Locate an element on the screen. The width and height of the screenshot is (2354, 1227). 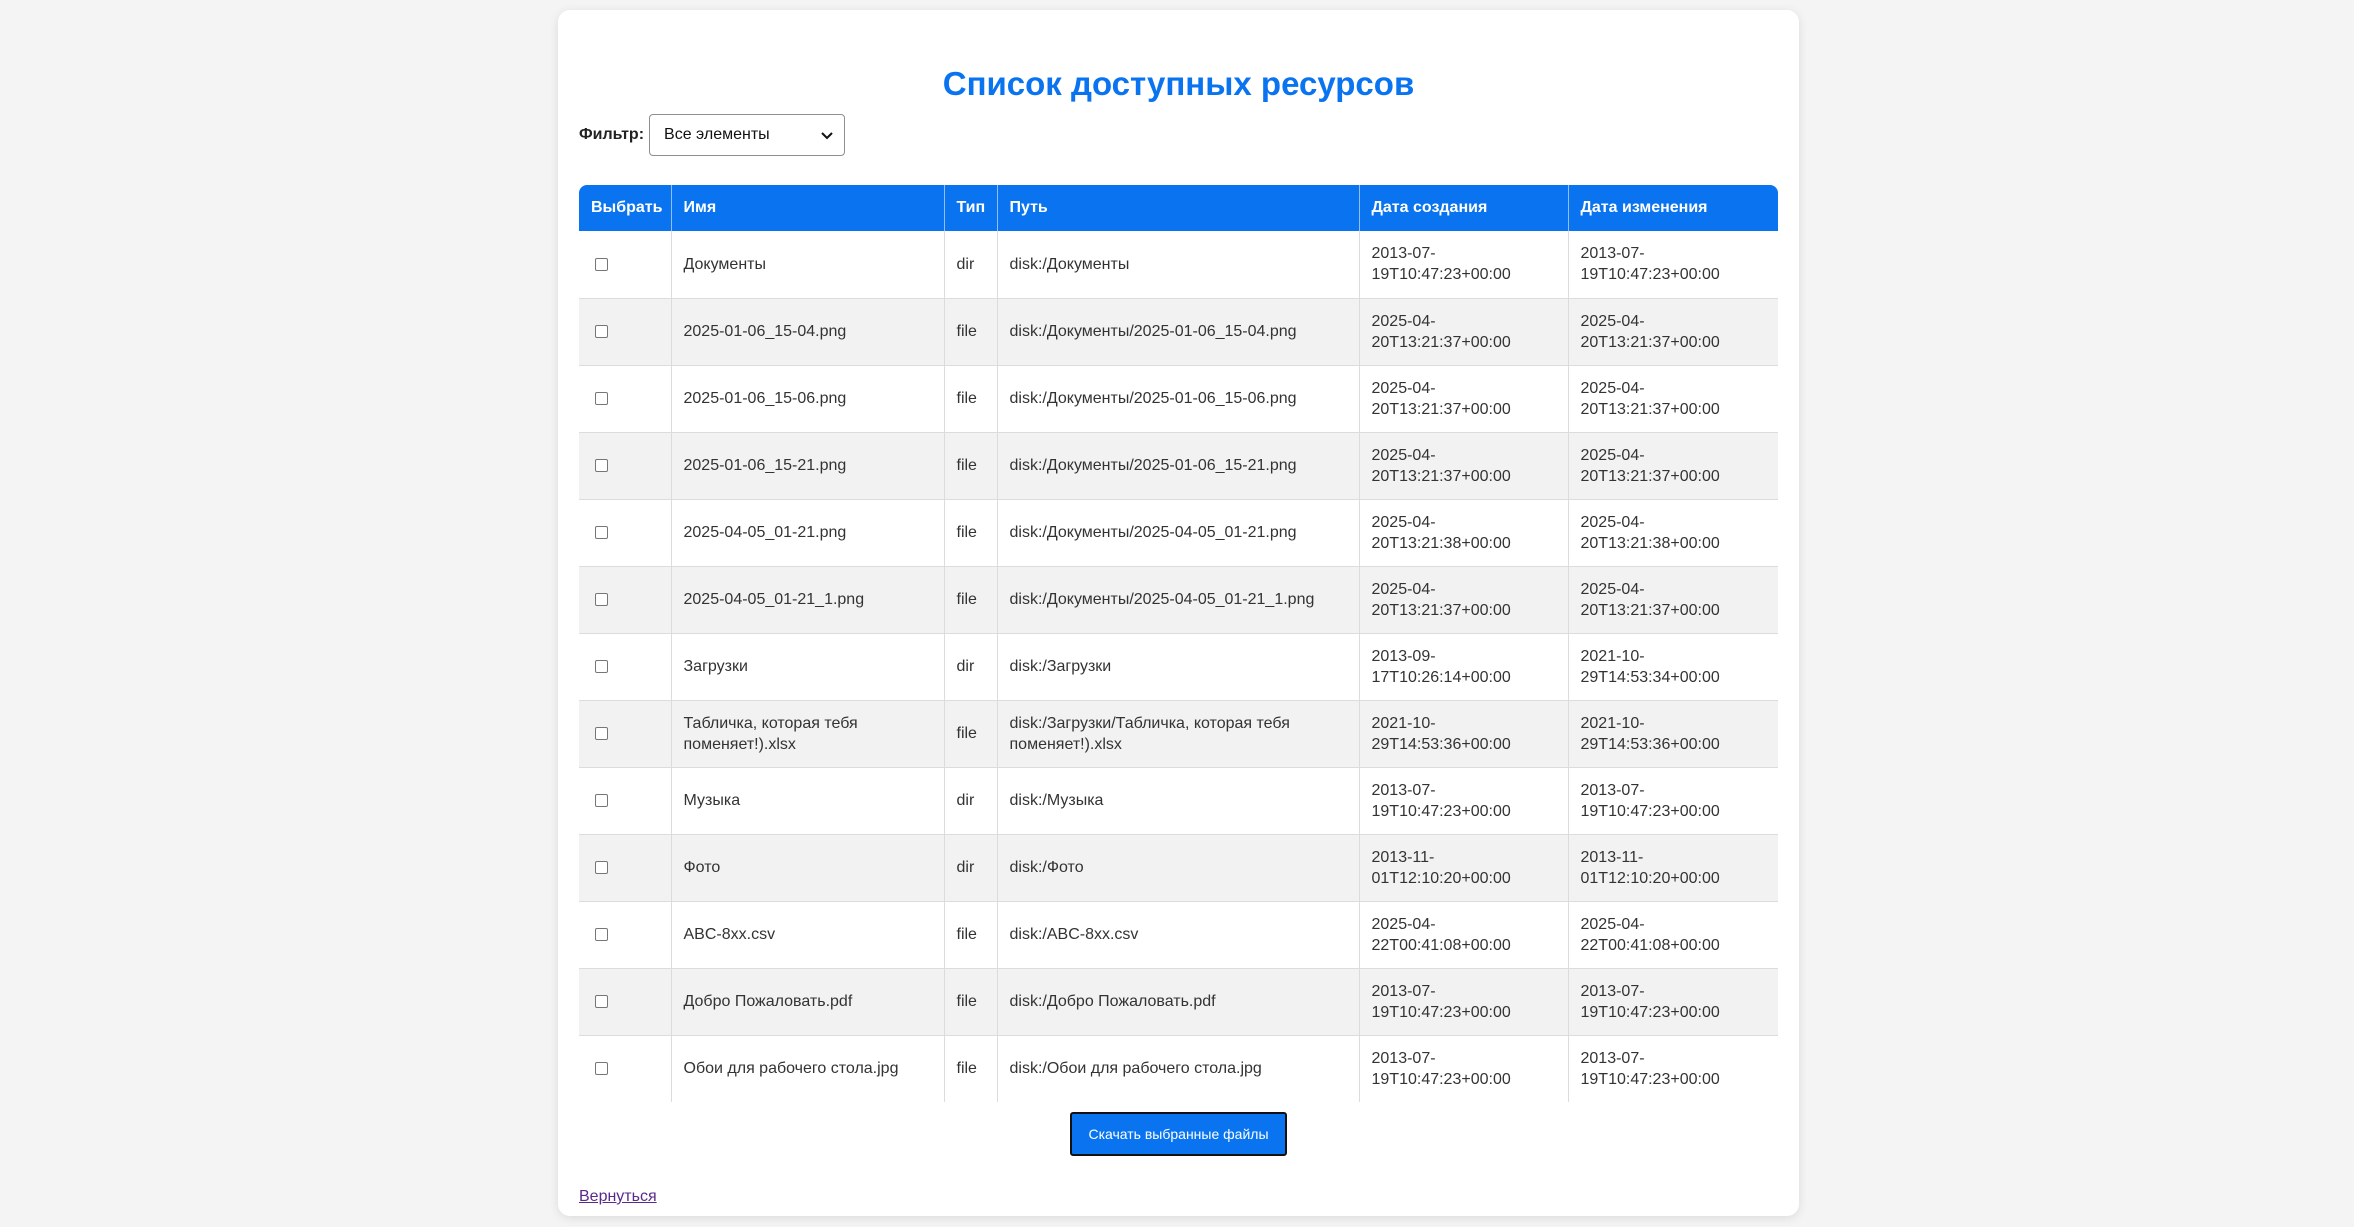
modified-cell-line-1: 2021-10- is located at coordinates (1612, 656).